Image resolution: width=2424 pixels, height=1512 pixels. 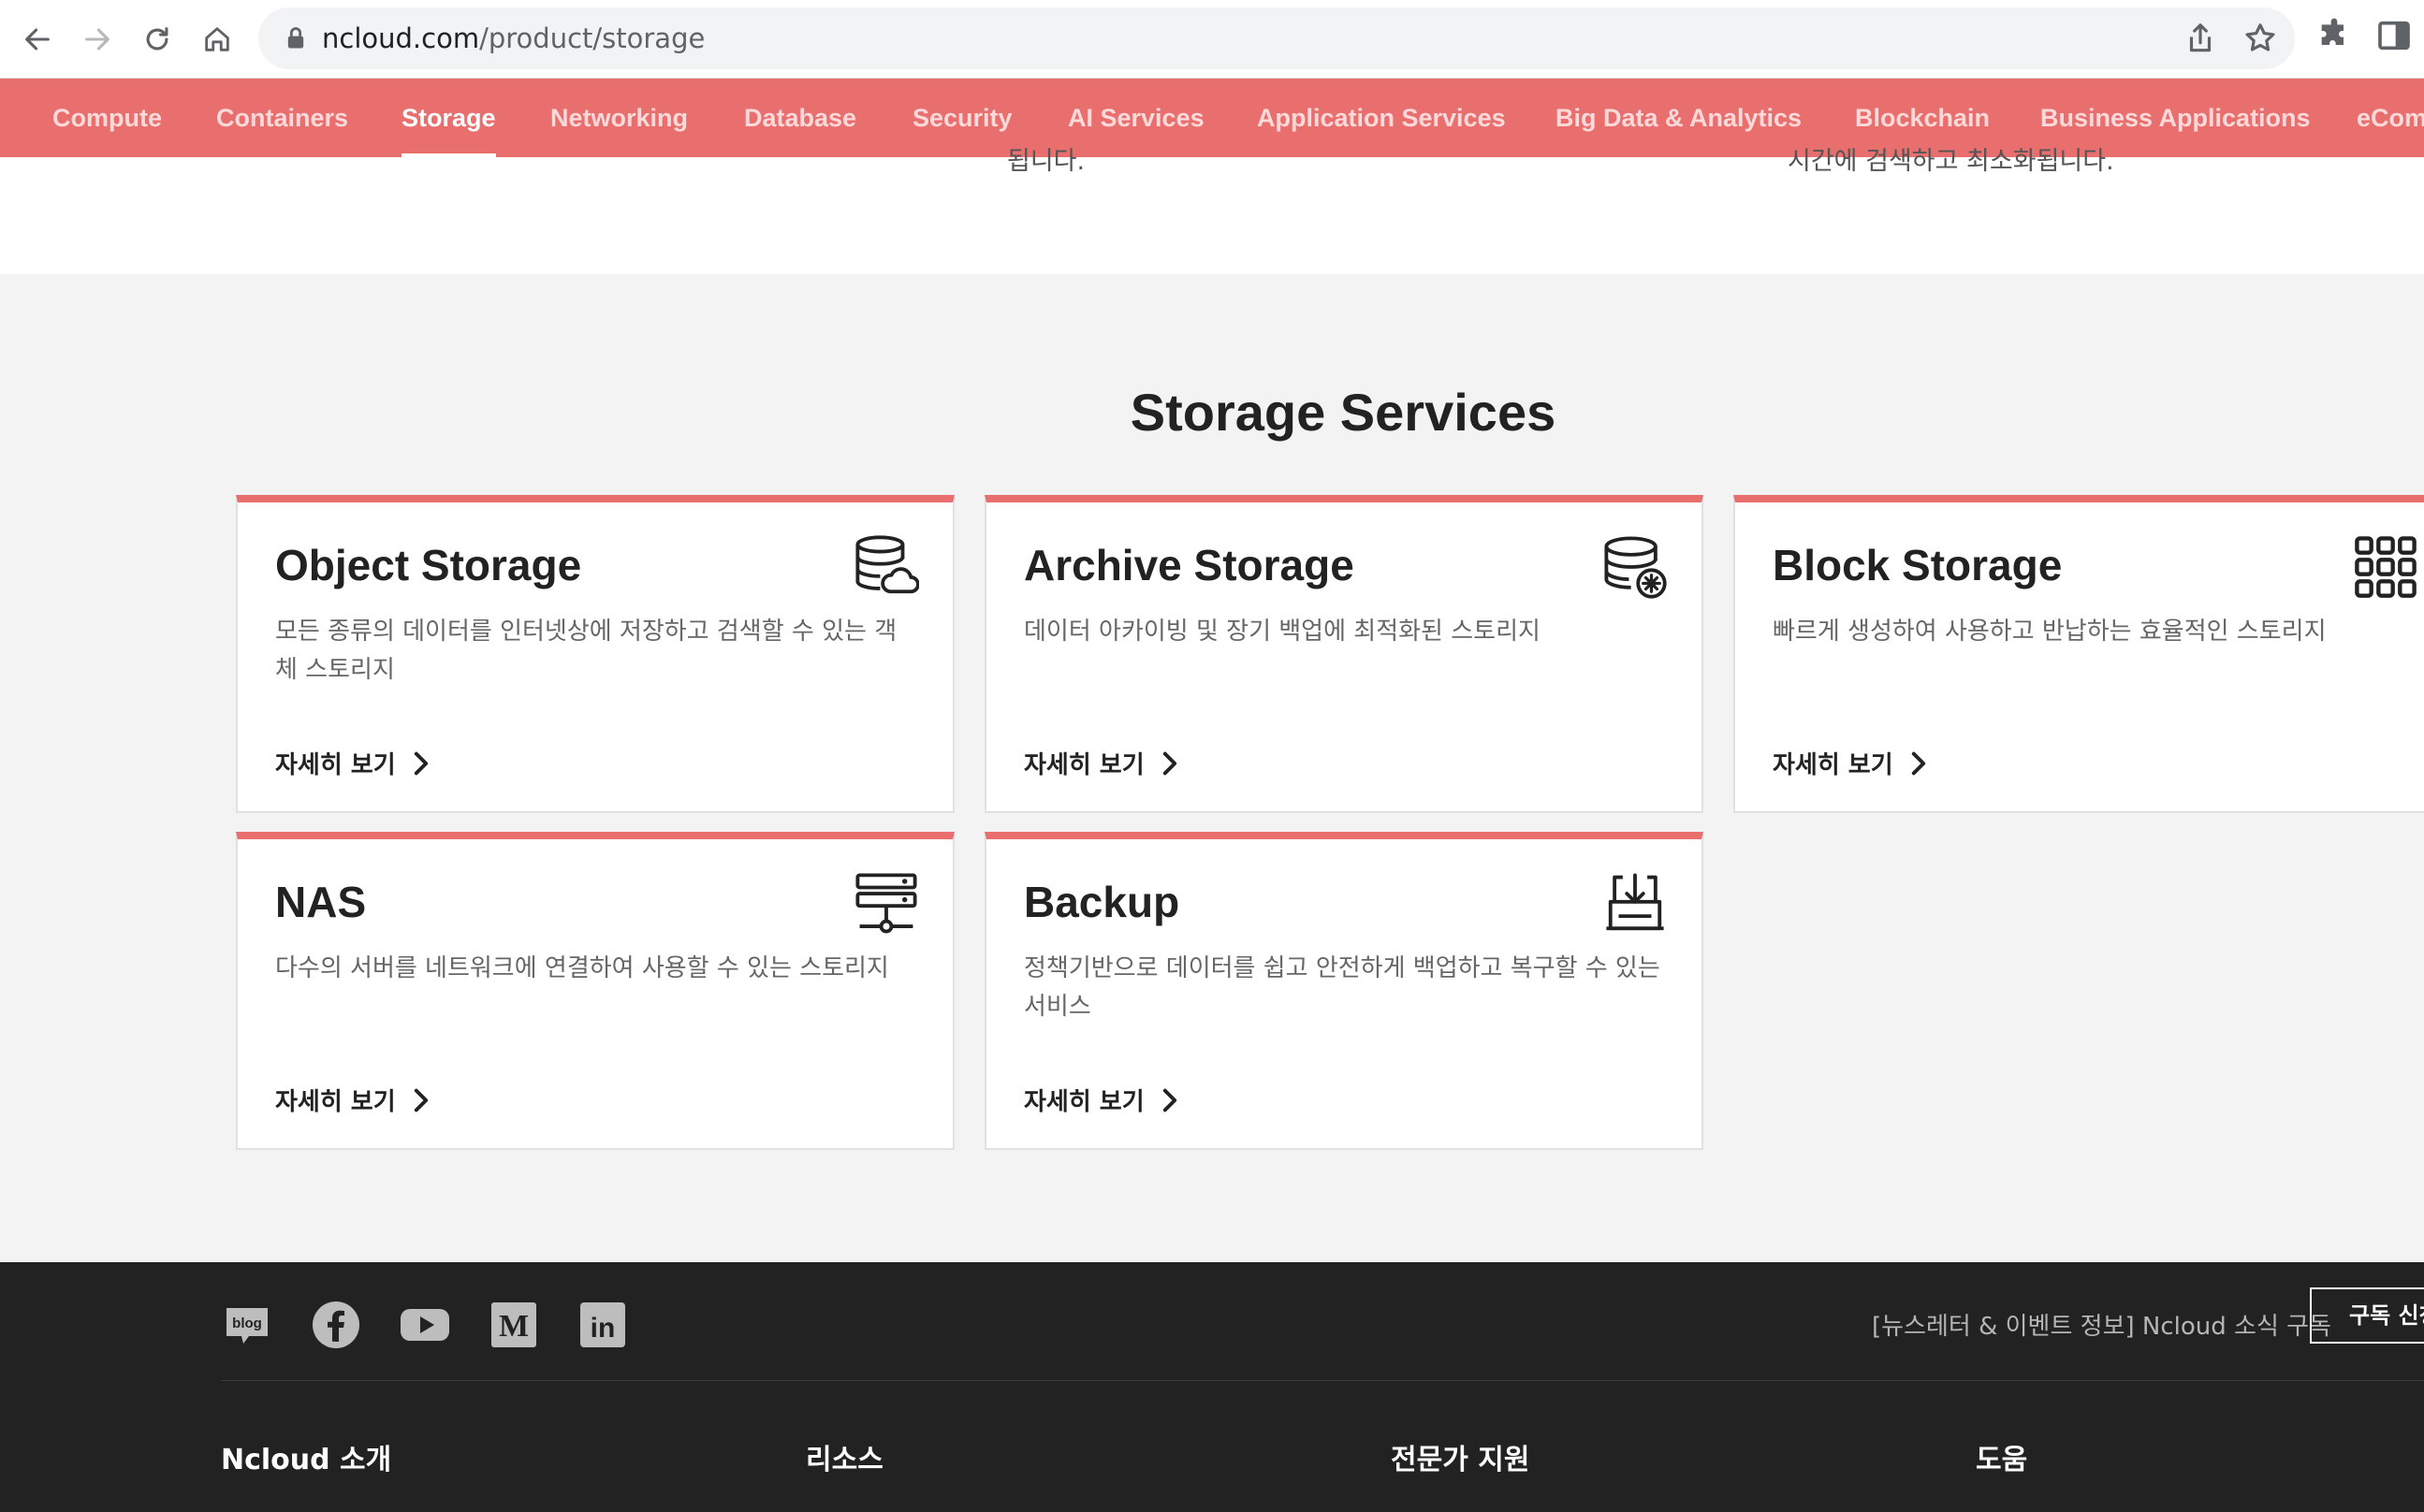 What do you see at coordinates (282, 118) in the screenshot?
I see `category-containers: Containers` at bounding box center [282, 118].